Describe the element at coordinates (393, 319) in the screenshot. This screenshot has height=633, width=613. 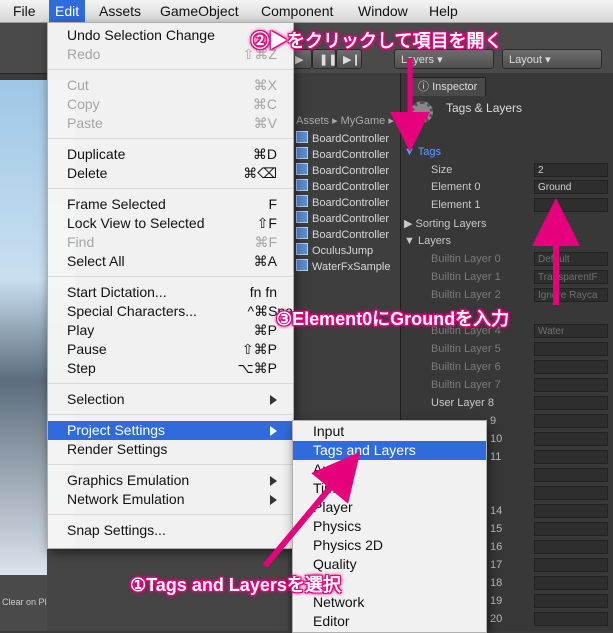
I see `annotation-step3: ③Element0にGroundを入力` at that location.